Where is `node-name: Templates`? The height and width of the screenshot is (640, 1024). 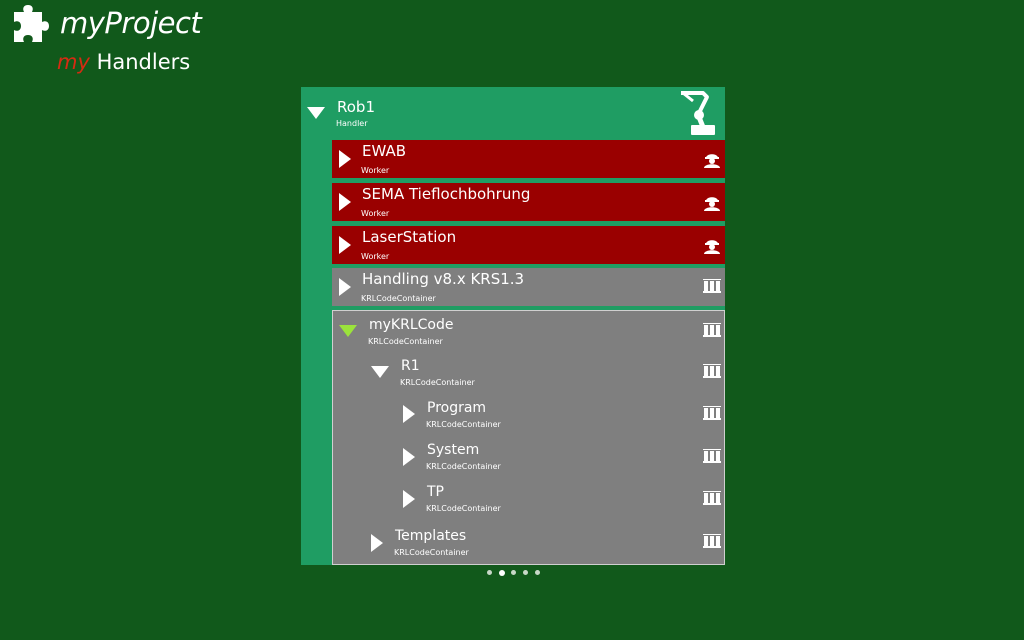 node-name: Templates is located at coordinates (431, 536).